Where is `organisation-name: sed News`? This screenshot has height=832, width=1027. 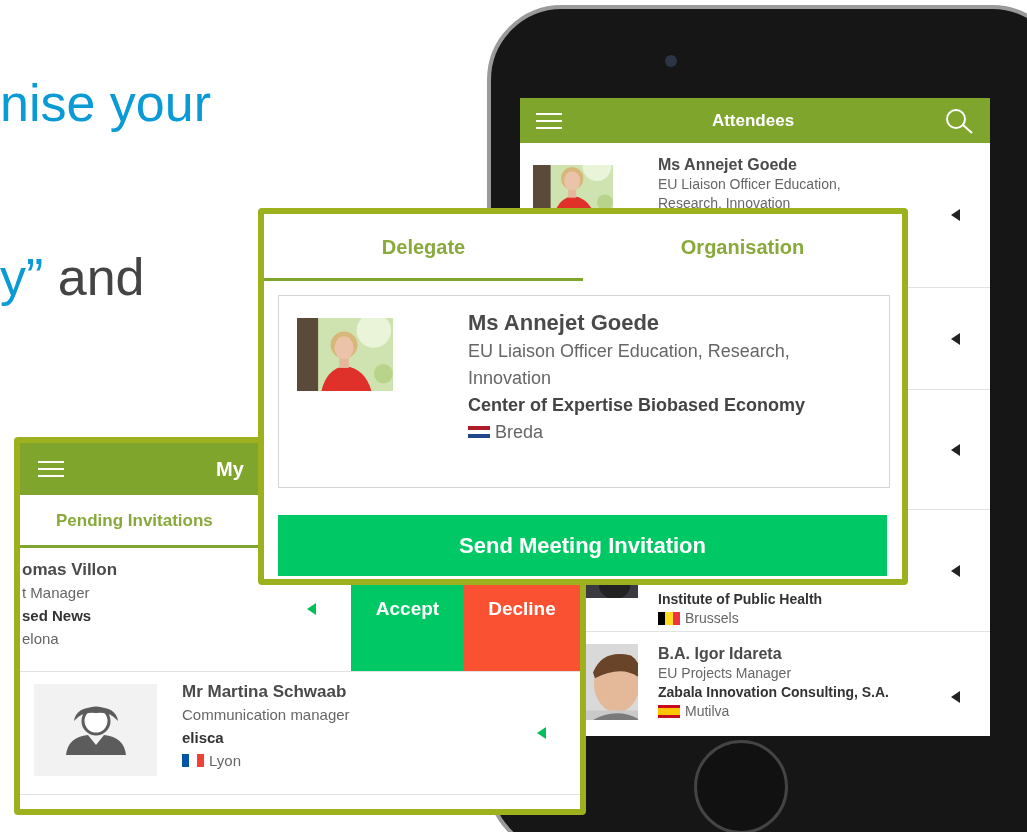 organisation-name: sed News is located at coordinates (57, 615).